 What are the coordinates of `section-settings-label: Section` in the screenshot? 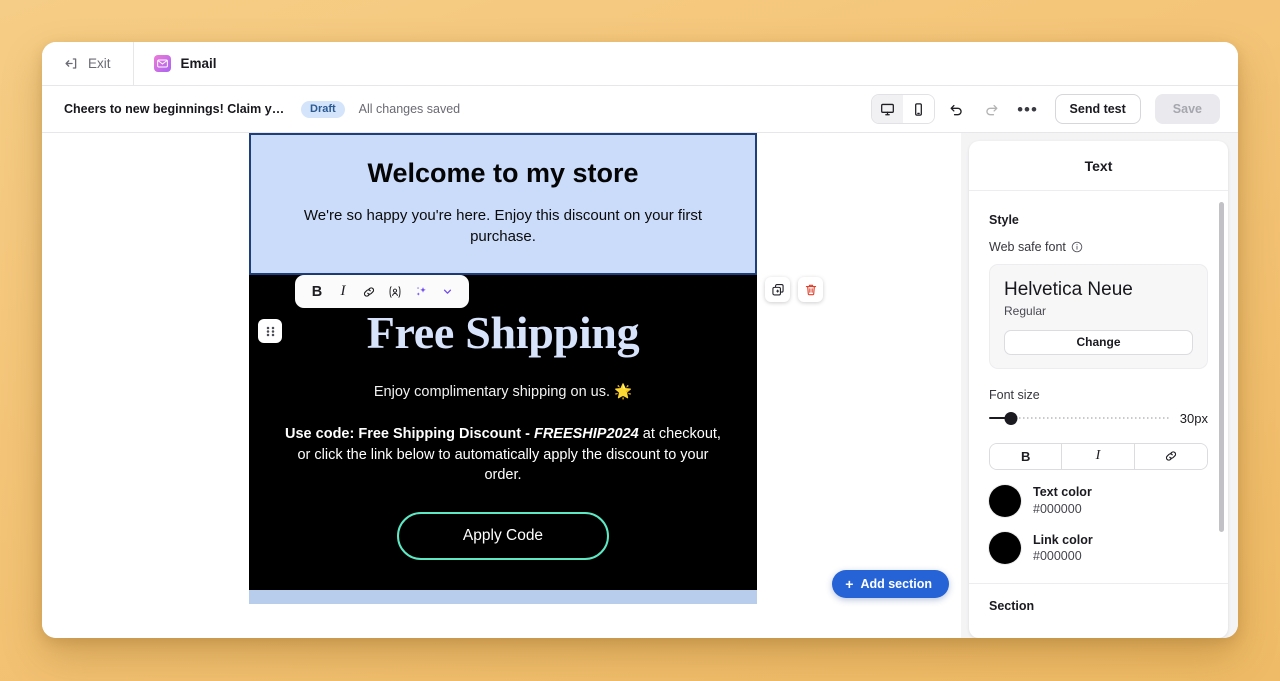 It's located at (1012, 606).